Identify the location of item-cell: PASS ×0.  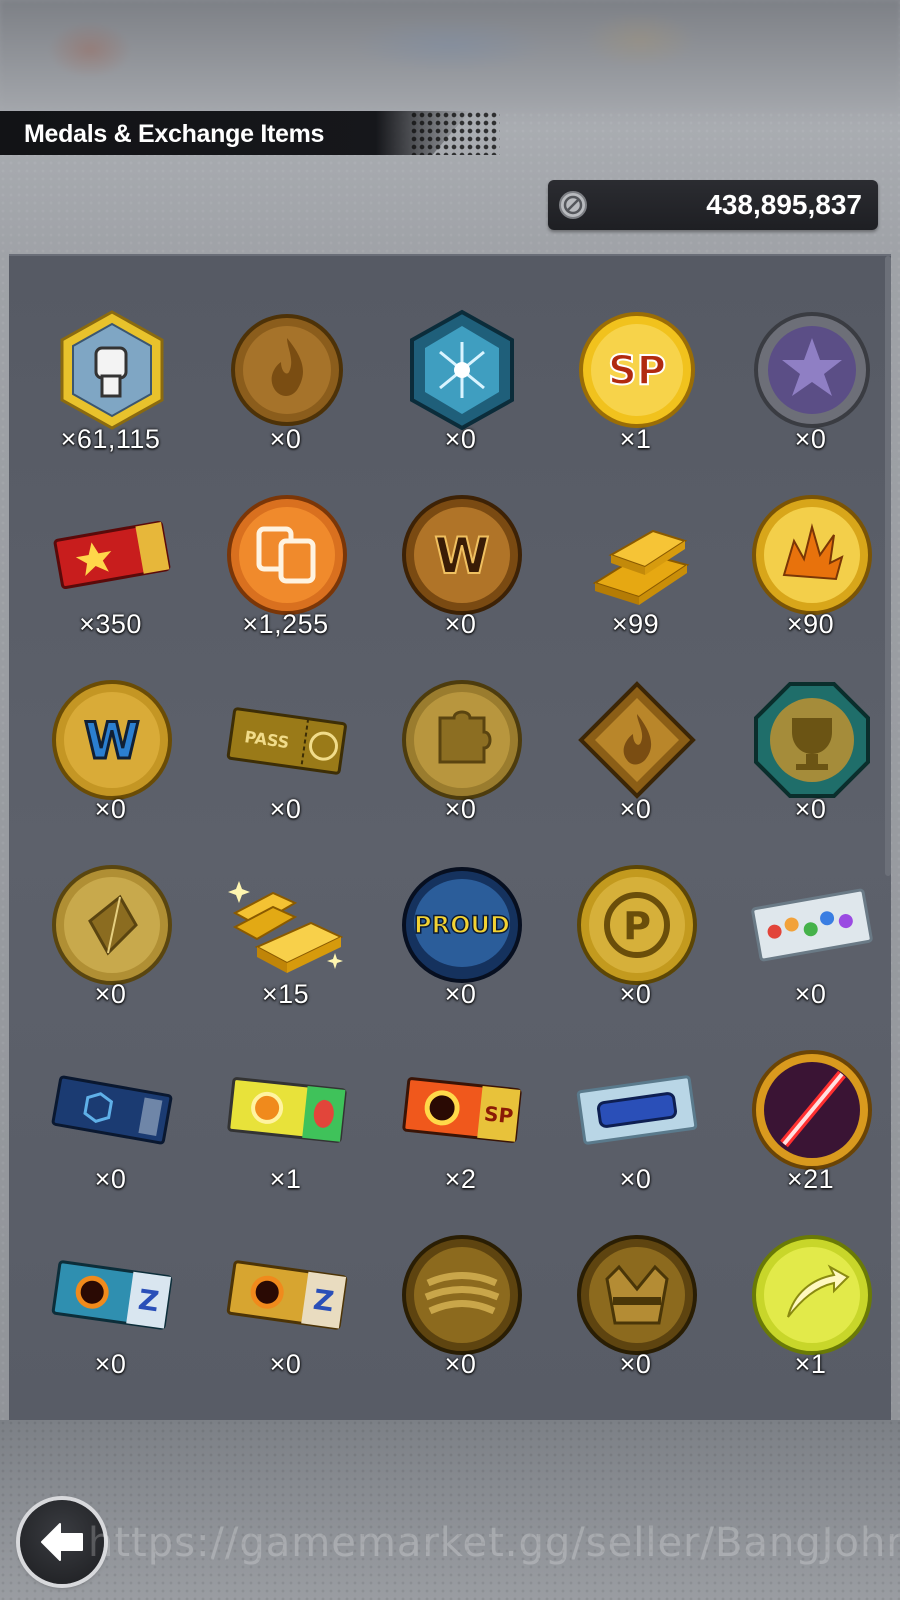
(285, 766).